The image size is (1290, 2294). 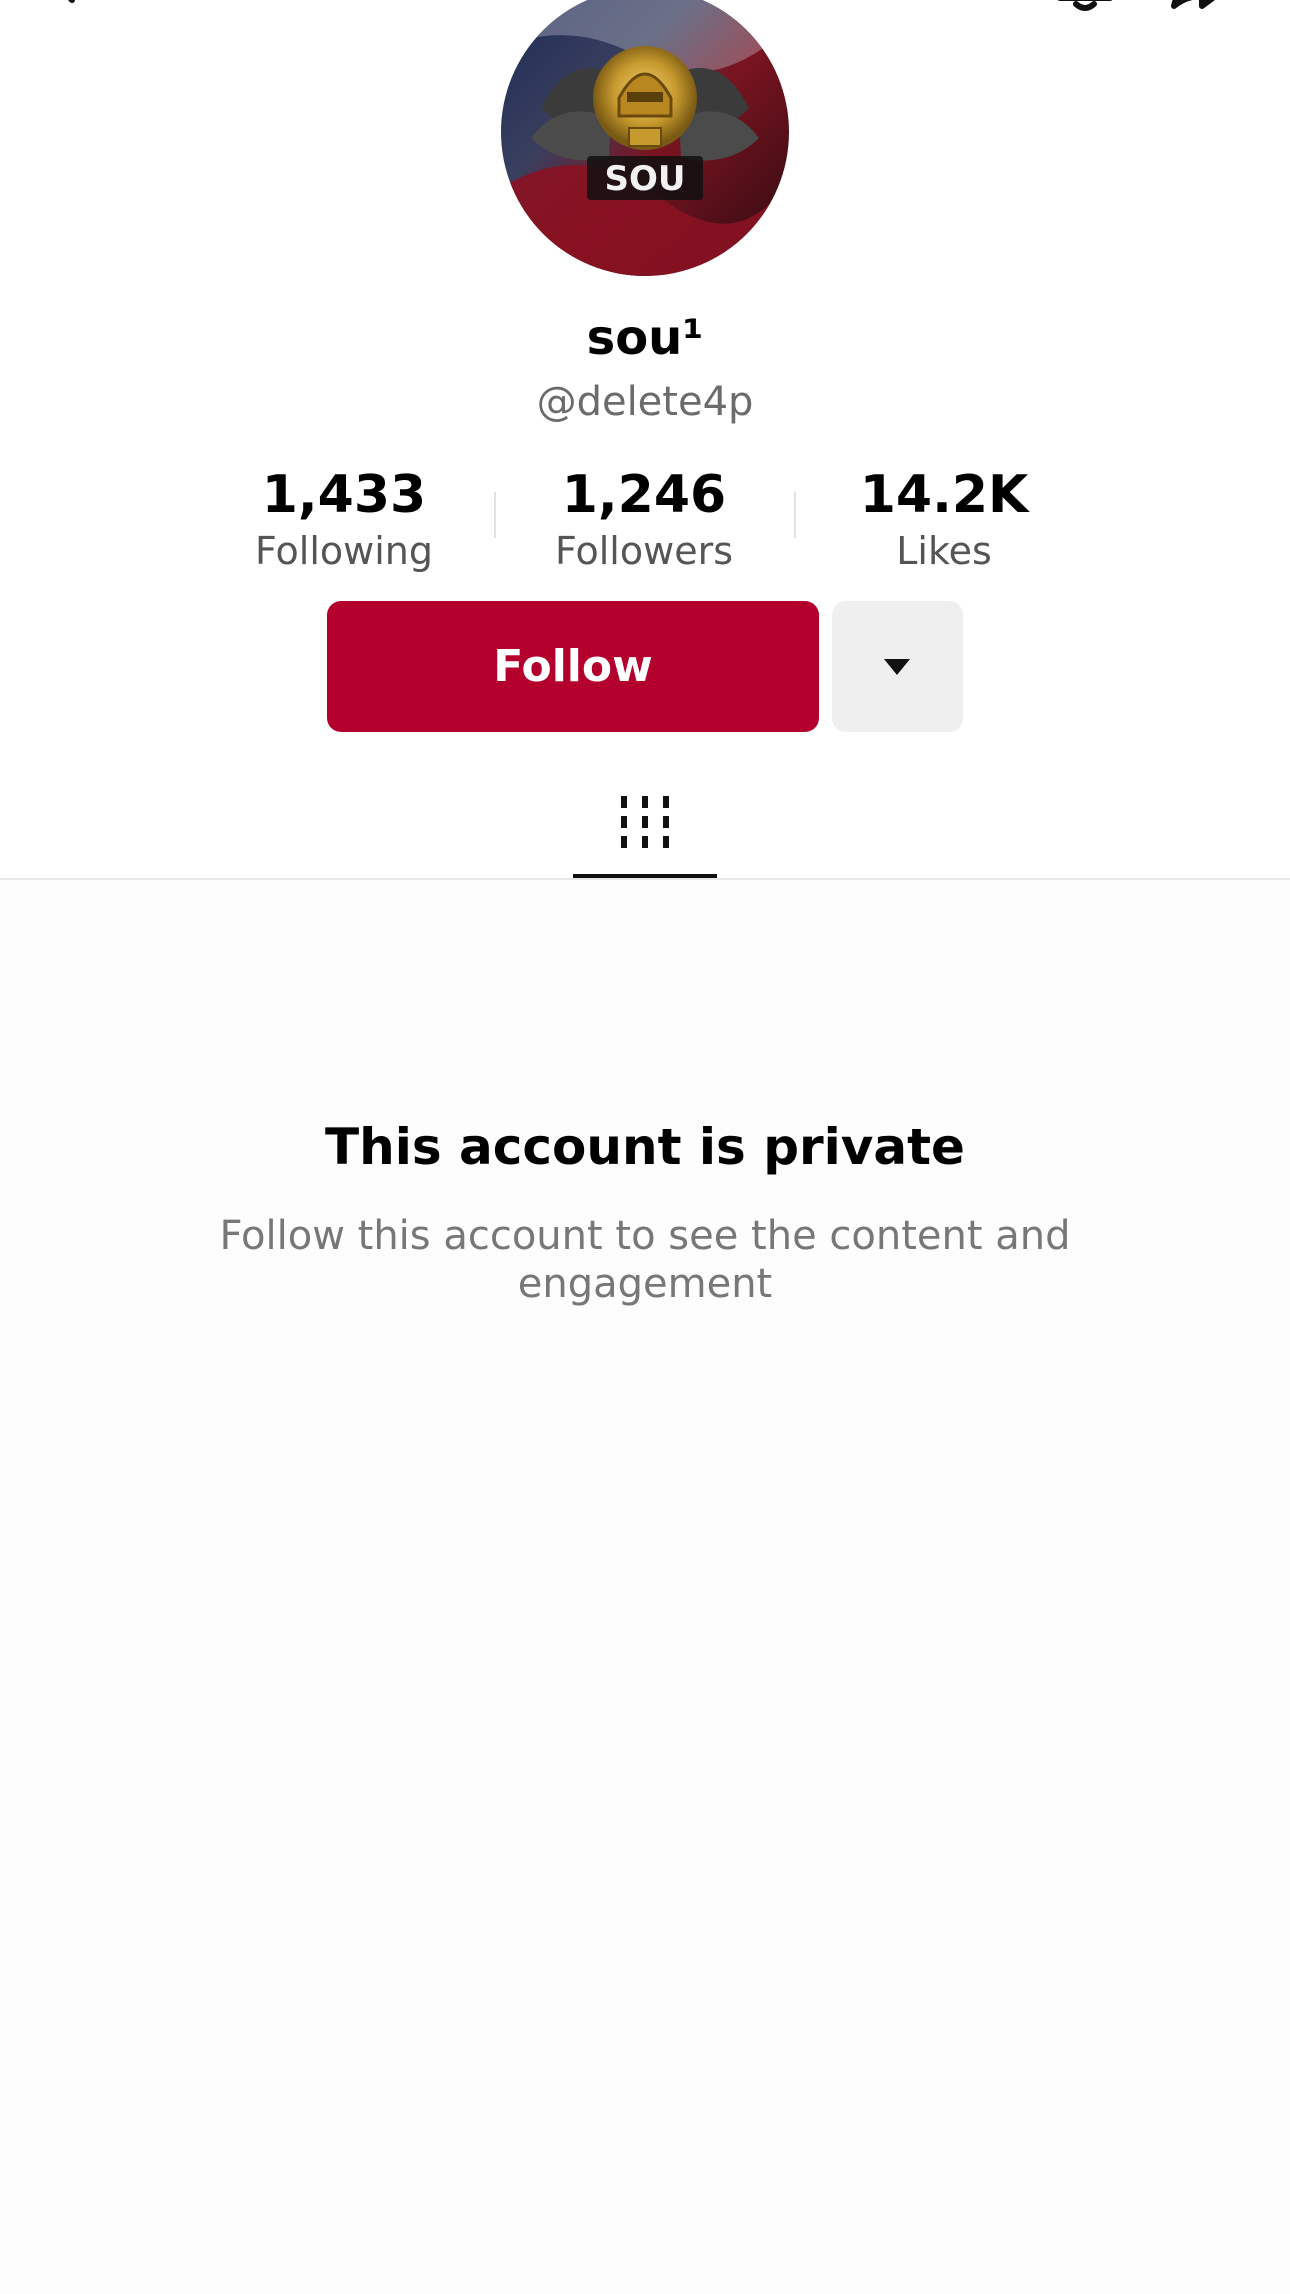 I want to click on video-grid-icon, so click(x=645, y=822).